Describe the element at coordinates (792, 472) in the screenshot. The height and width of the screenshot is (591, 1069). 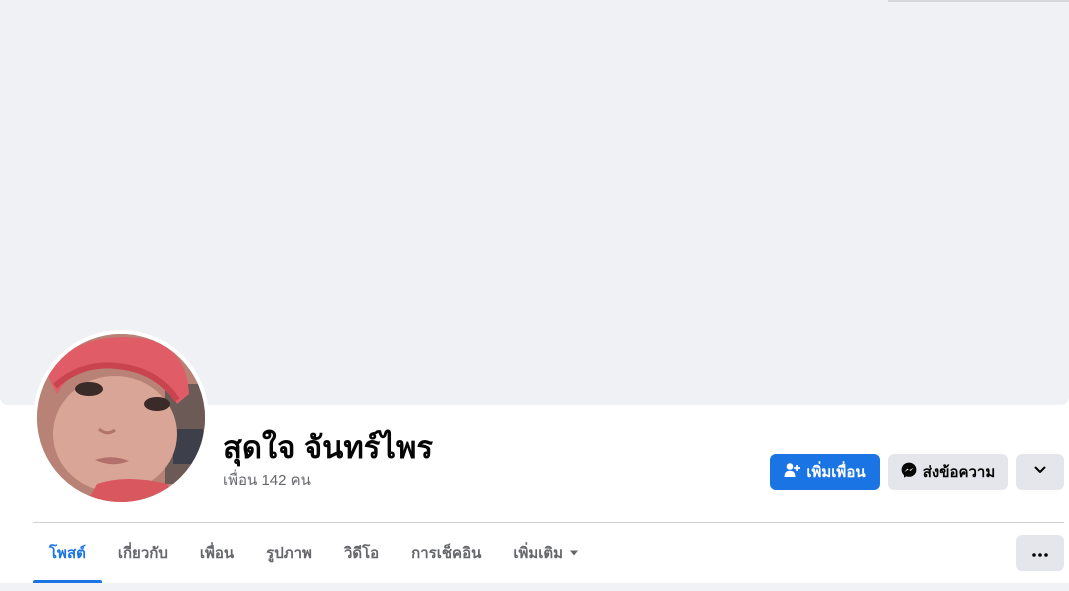
I see `person-add-icon` at that location.